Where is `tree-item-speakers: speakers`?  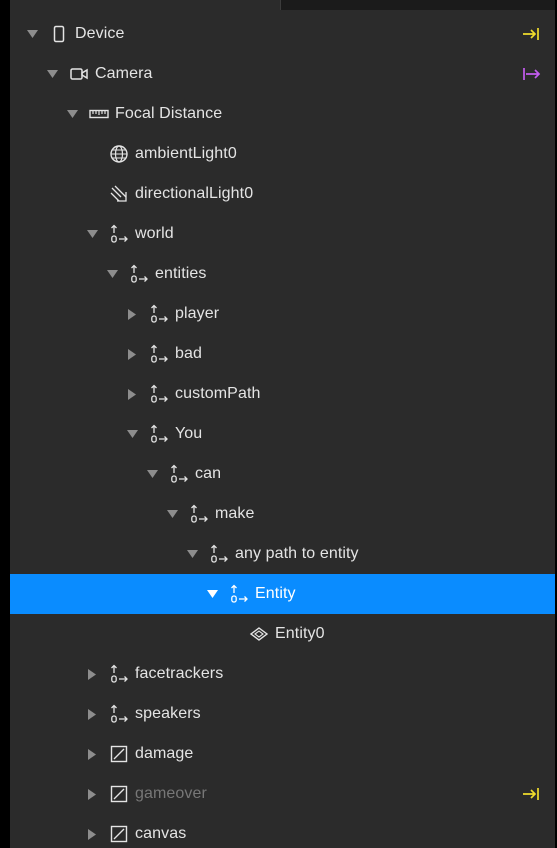
tree-item-speakers: speakers is located at coordinates (282, 714).